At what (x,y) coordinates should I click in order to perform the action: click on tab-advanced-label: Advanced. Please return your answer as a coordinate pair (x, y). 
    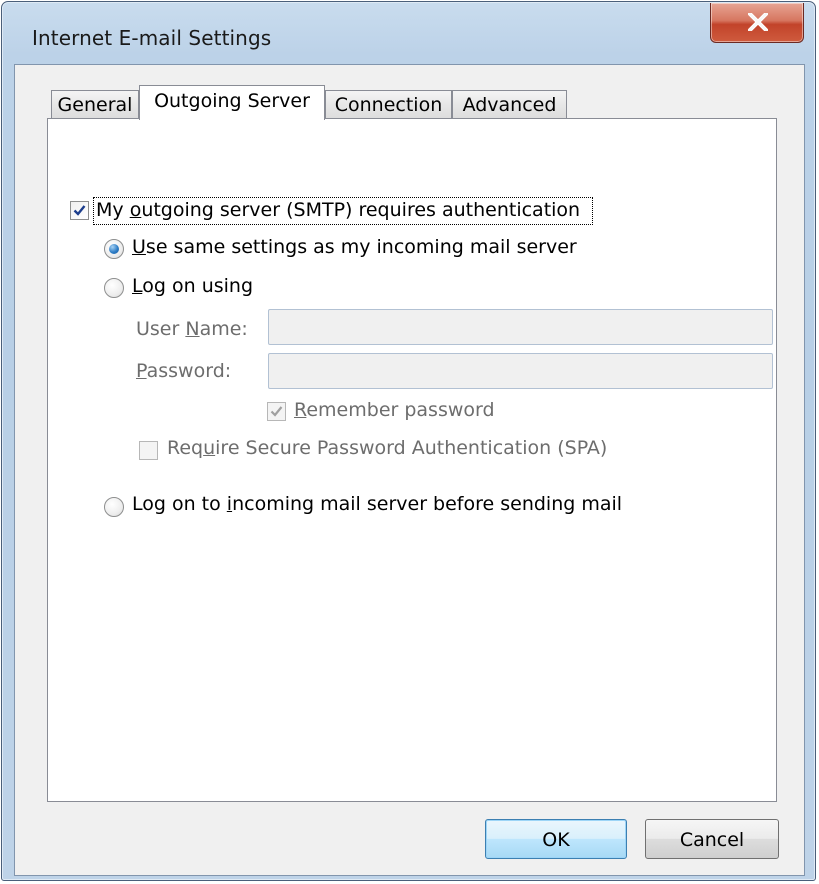
    Looking at the image, I should click on (509, 105).